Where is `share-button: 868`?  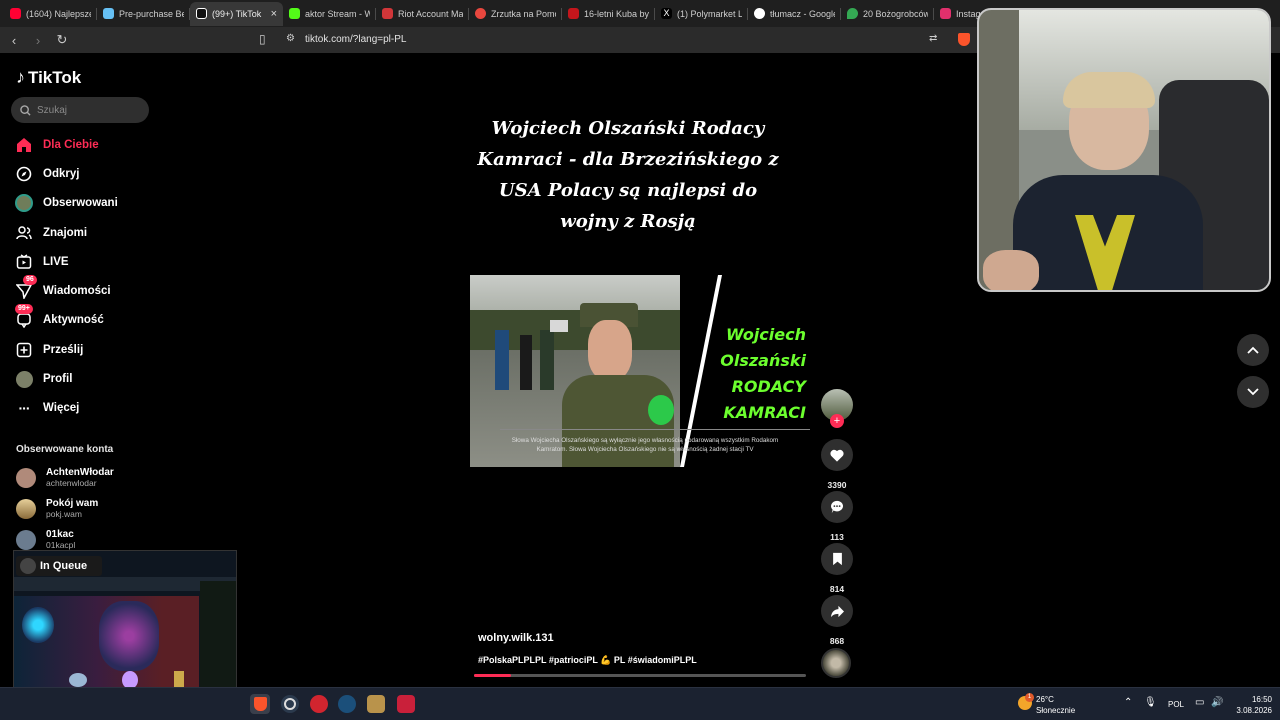
share-button: 868 is located at coordinates (837, 620).